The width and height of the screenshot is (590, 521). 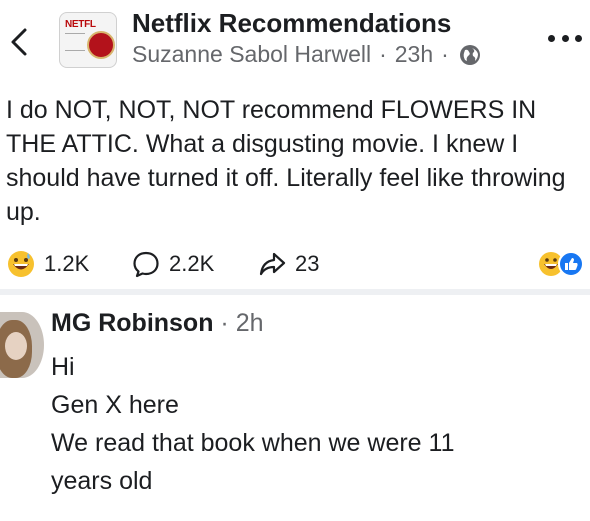 What do you see at coordinates (16, 346) in the screenshot?
I see `avatar-face` at bounding box center [16, 346].